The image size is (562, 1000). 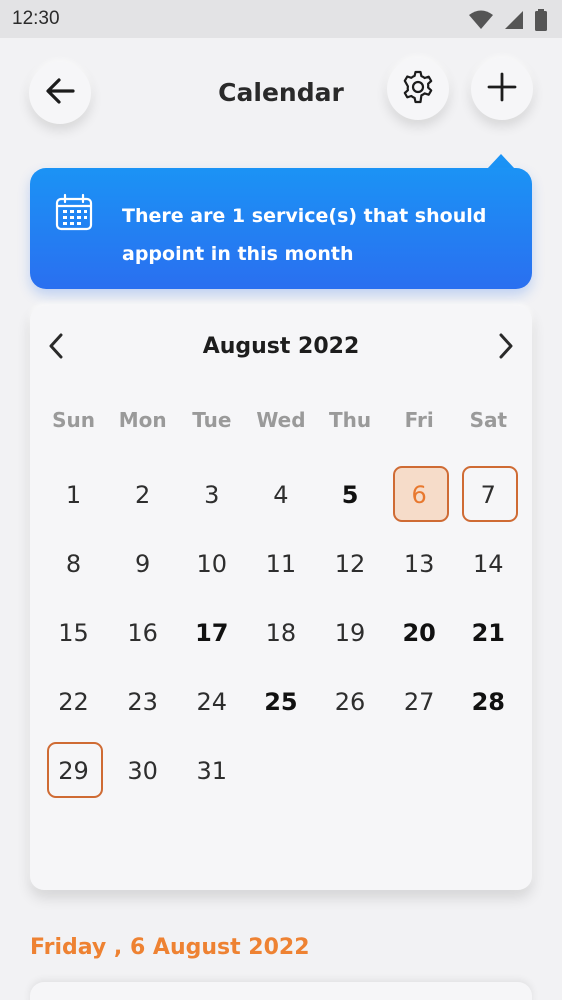 I want to click on calendar-week-row: 29 30 31, so click(x=281, y=770).